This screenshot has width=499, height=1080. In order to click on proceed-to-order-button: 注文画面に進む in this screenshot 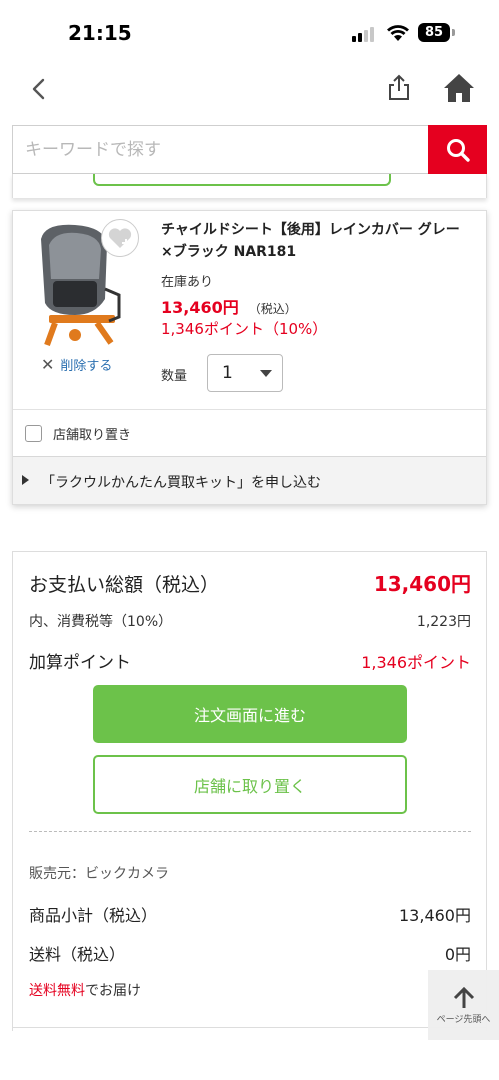, I will do `click(250, 714)`.